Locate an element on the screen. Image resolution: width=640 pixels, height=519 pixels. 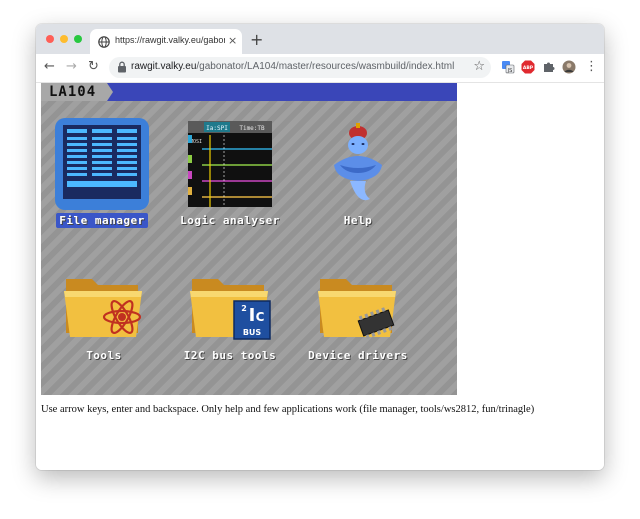
app-i2c-bus-tools: I 2 C BUS I2C bus tools is located at coordinates (230, 333).